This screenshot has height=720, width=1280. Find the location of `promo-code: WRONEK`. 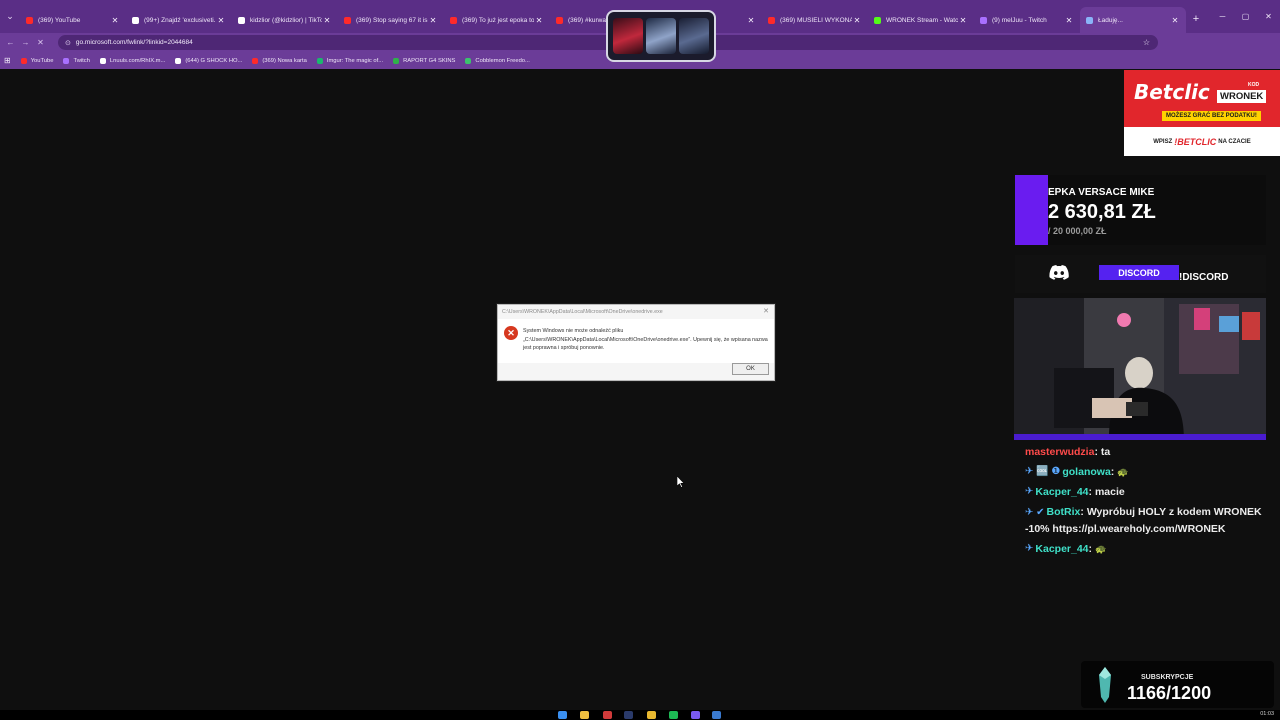

promo-code: WRONEK is located at coordinates (1242, 96).